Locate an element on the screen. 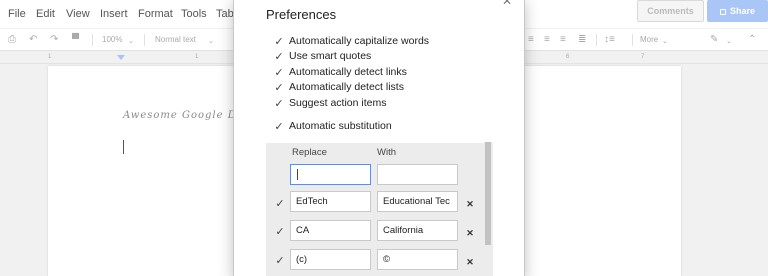 This screenshot has width=768, height=276. ruler-number: 7 is located at coordinates (643, 57).